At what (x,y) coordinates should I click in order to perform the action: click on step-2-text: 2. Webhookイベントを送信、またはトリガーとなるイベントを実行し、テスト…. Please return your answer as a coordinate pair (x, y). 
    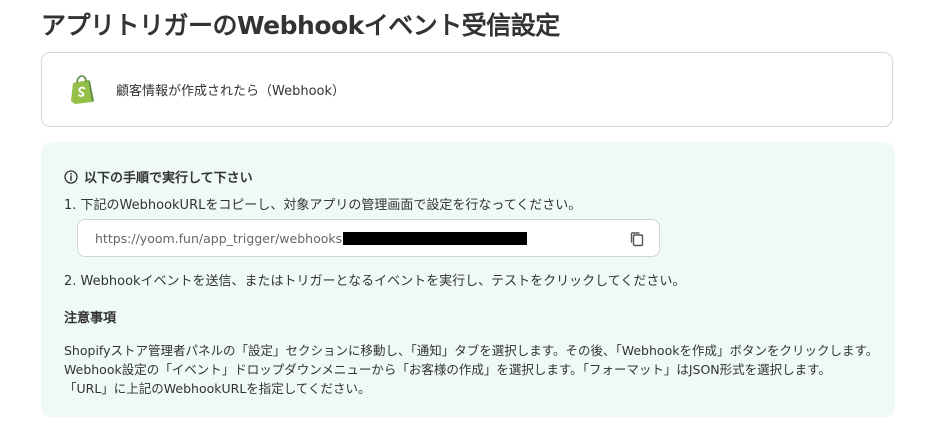
    Looking at the image, I should click on (375, 281).